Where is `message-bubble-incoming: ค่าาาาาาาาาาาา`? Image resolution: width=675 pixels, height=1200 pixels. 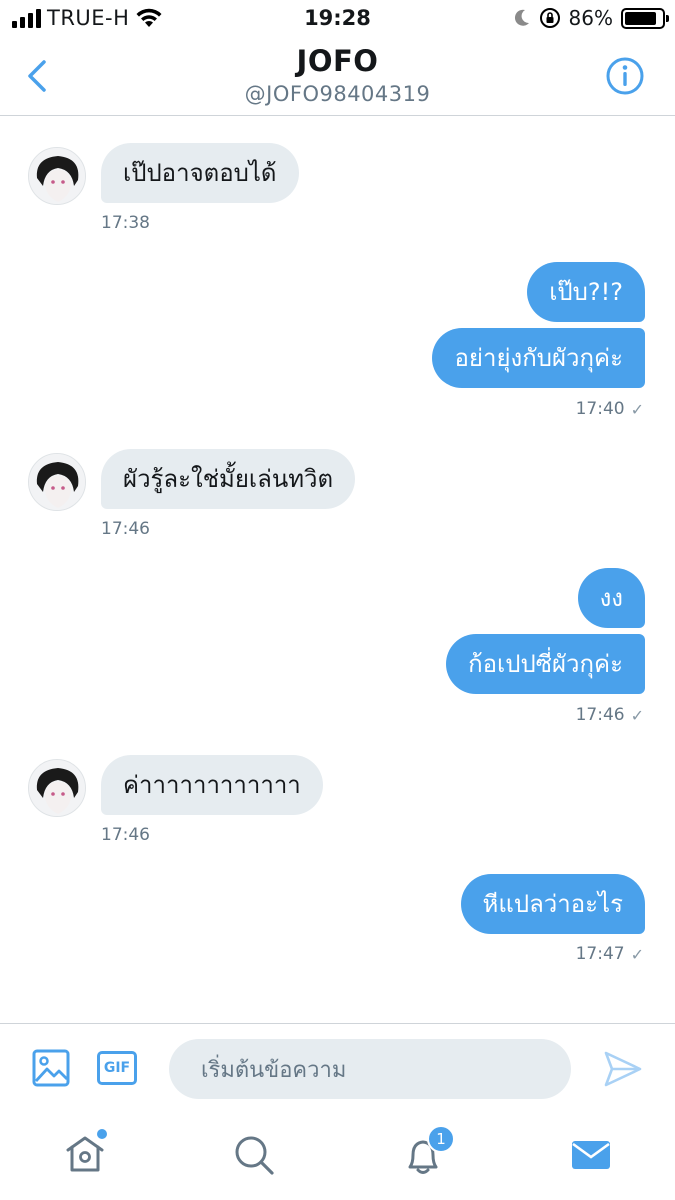
message-bubble-incoming: ค่าาาาาาาาาาาา is located at coordinates (212, 785).